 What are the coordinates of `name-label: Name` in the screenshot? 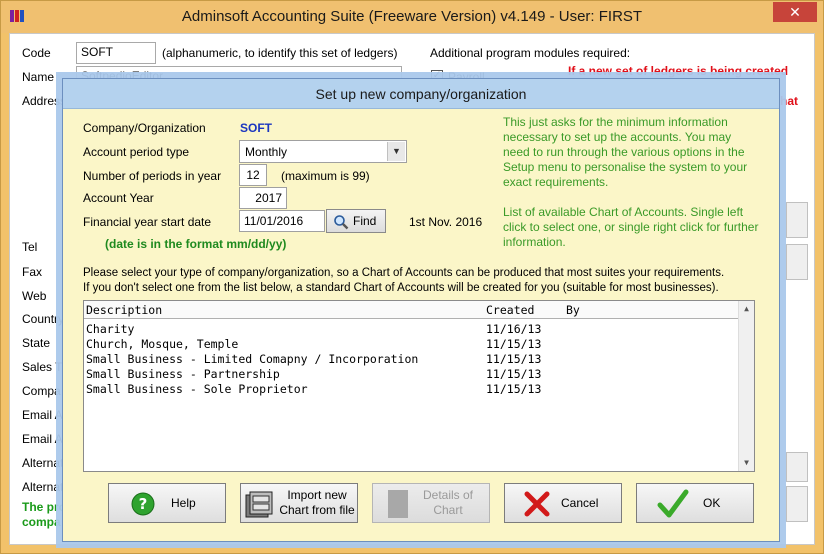 It's located at (38, 77).